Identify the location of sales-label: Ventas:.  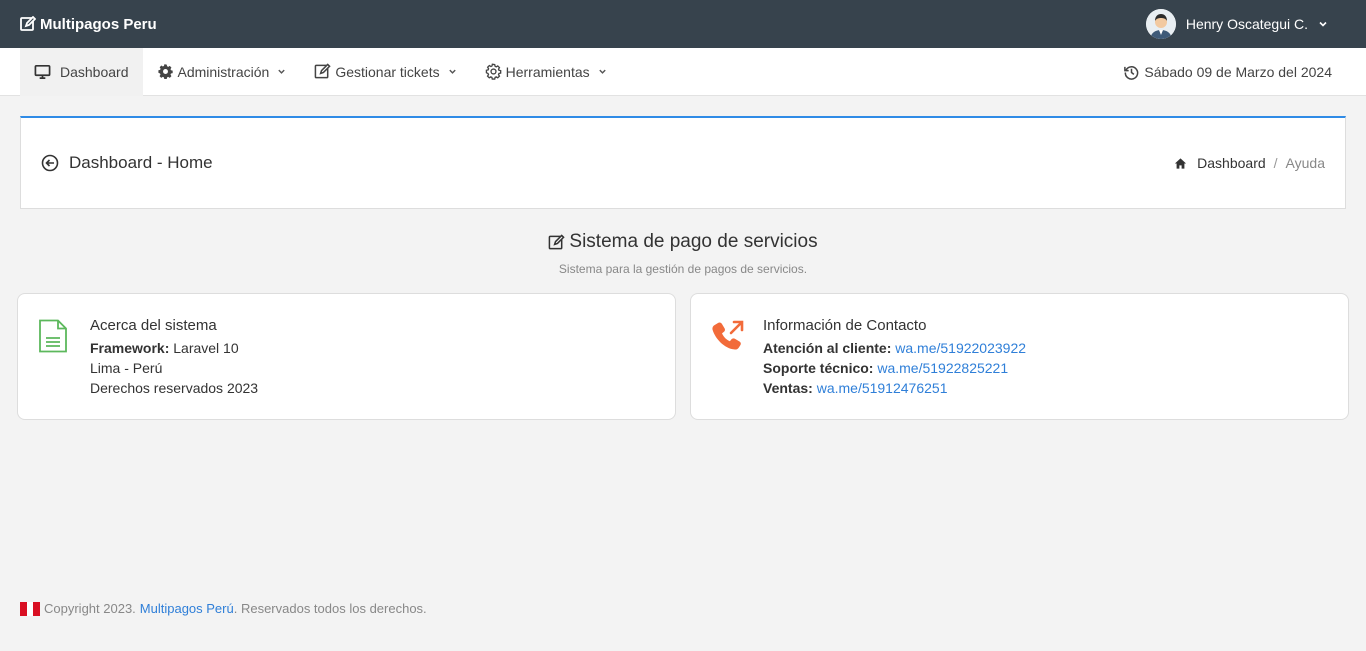
(788, 388).